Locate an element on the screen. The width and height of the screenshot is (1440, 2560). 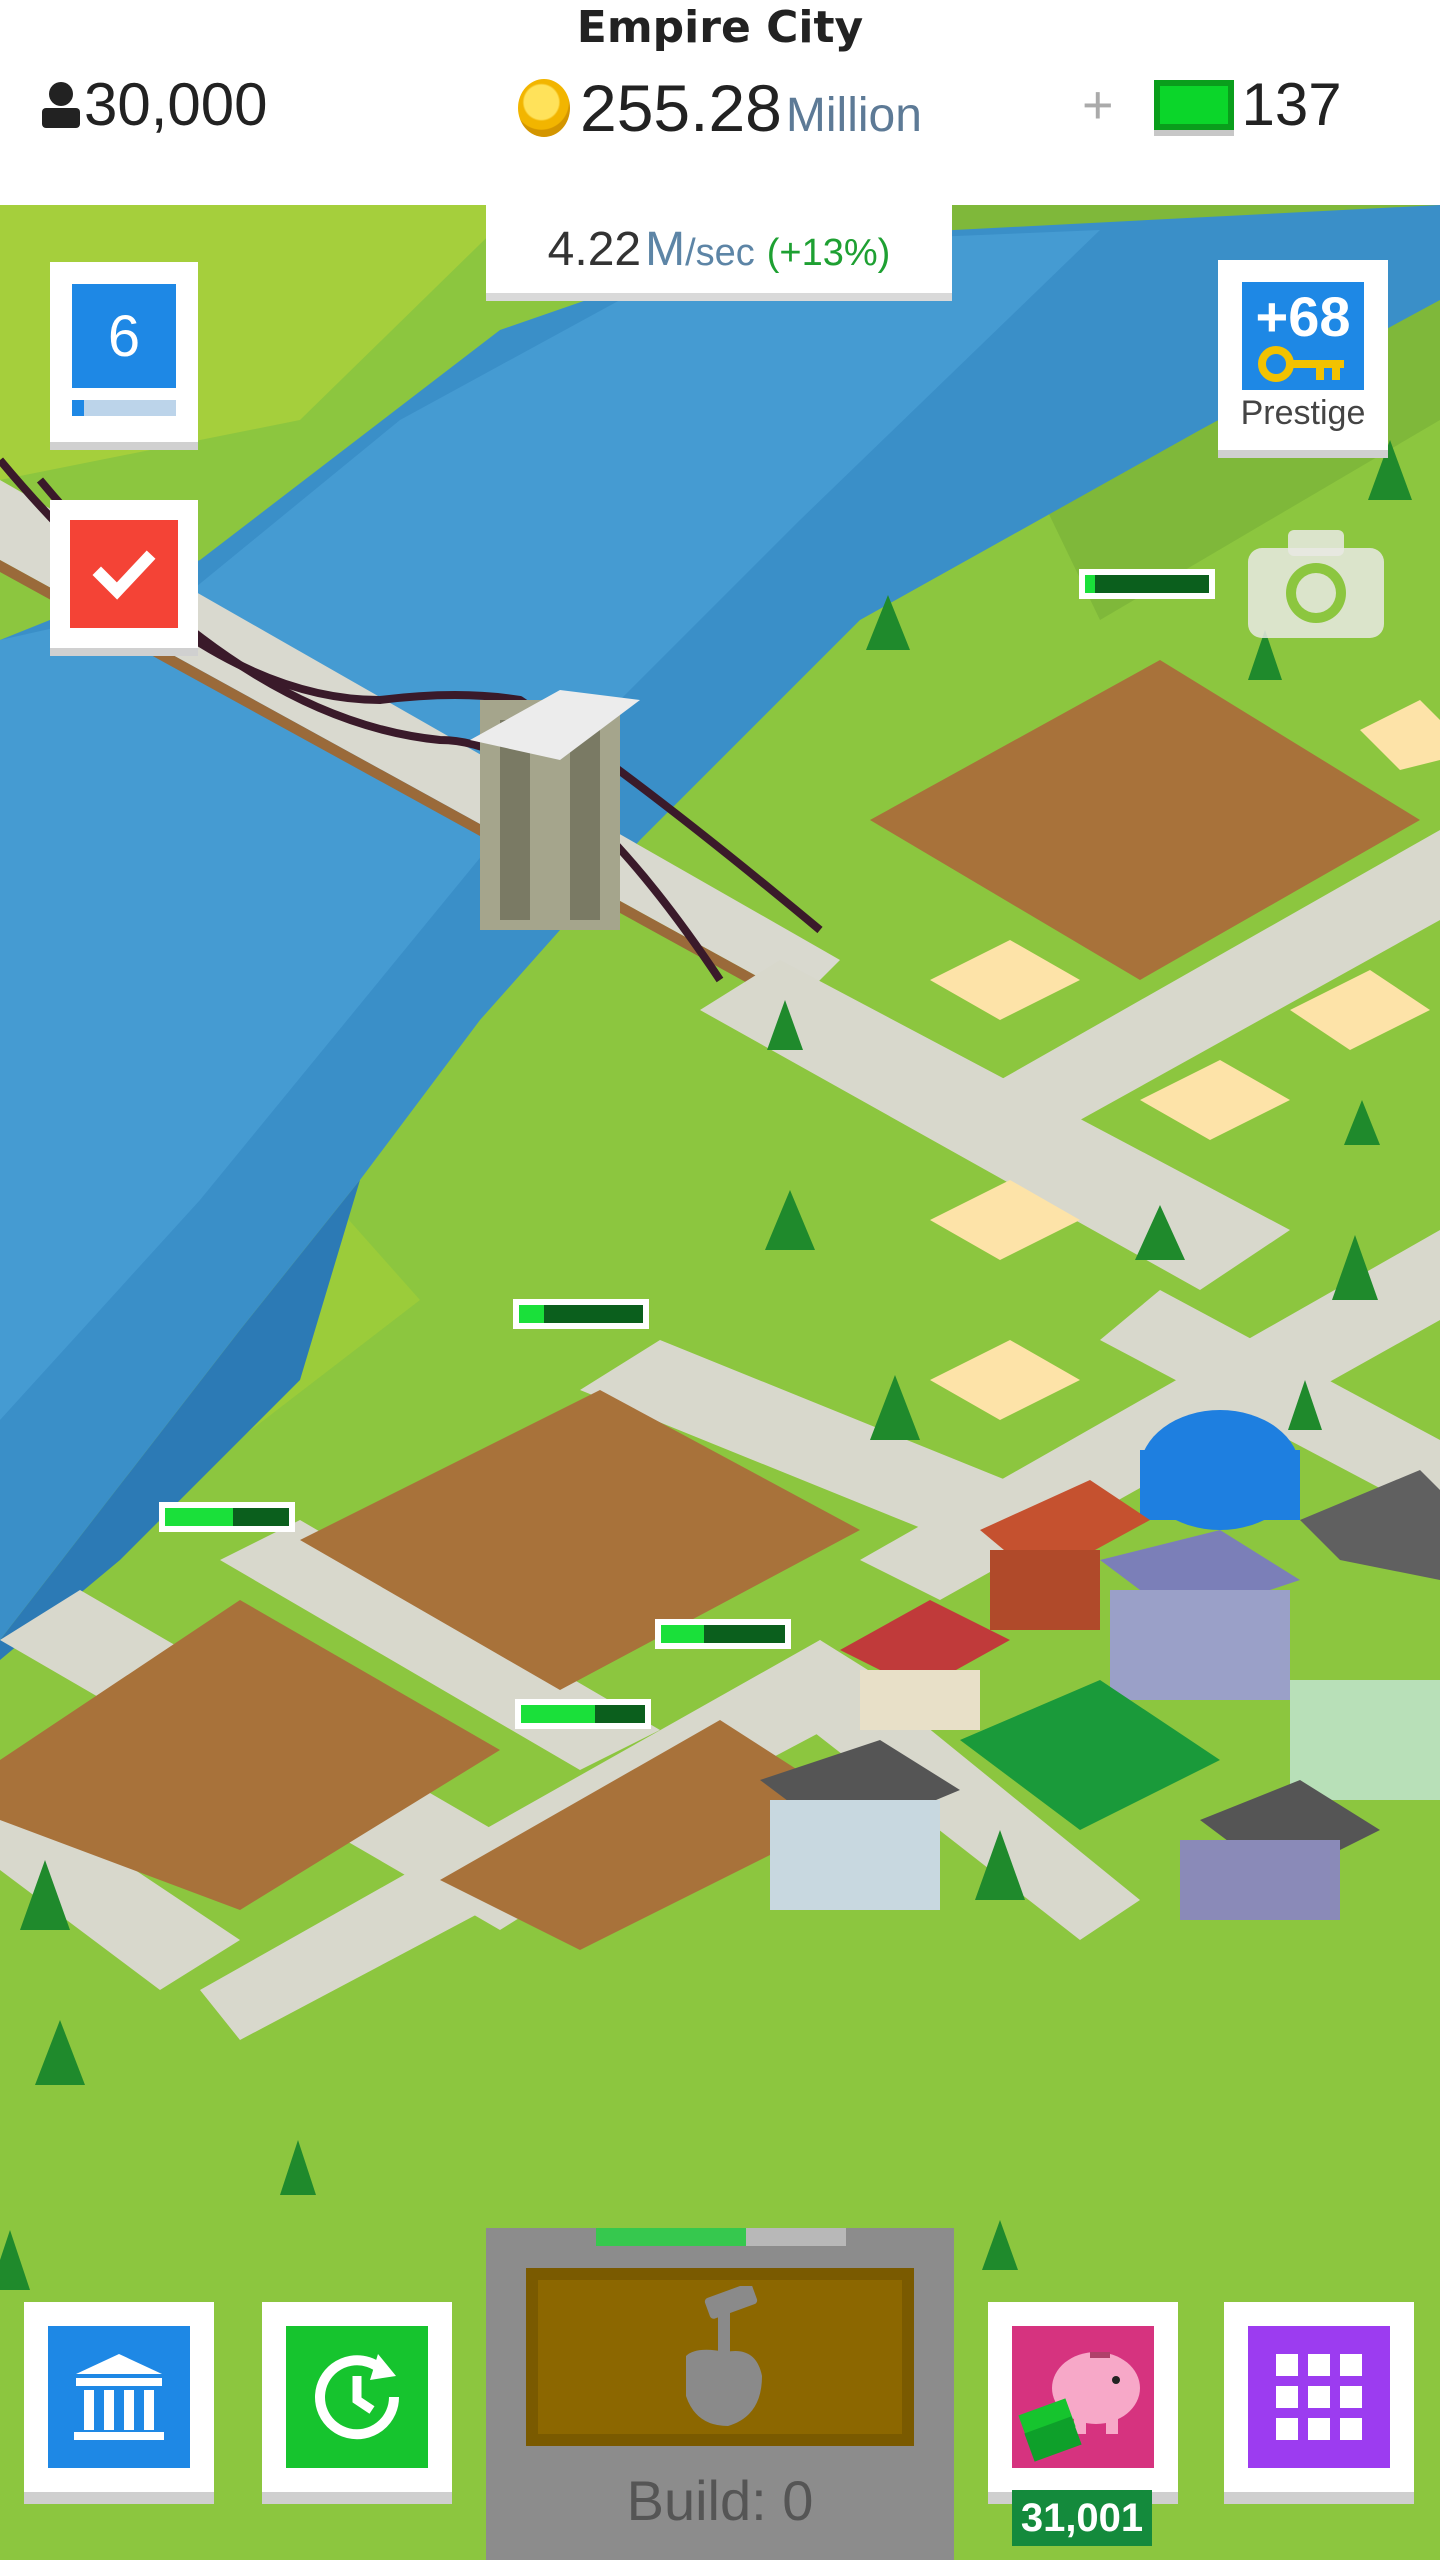
build-progress-bar is located at coordinates (721, 2237).